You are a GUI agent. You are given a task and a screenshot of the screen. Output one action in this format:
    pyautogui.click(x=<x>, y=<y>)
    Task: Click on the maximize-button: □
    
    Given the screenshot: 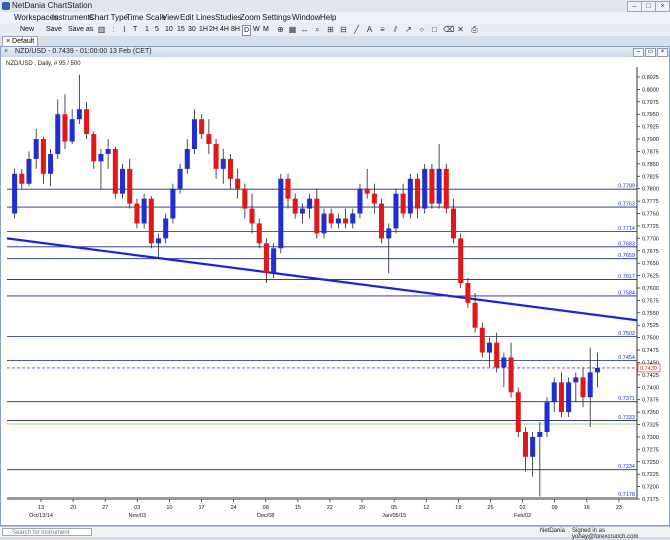 What is the action you would take?
    pyautogui.click(x=648, y=6)
    